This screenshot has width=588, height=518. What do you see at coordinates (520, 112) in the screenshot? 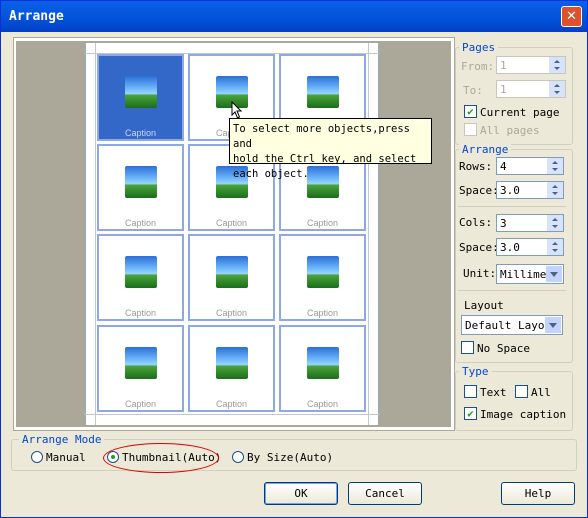
I see `current-page-label: Current page` at bounding box center [520, 112].